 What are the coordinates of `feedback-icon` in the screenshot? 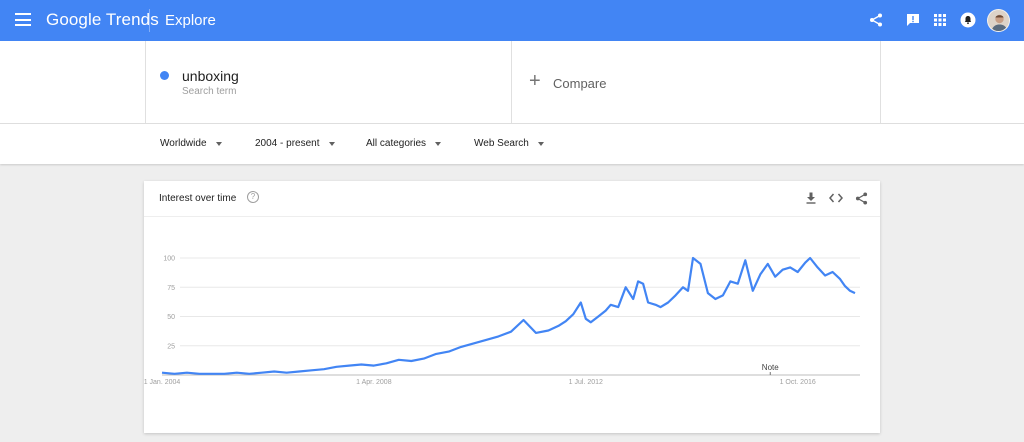 It's located at (913, 20).